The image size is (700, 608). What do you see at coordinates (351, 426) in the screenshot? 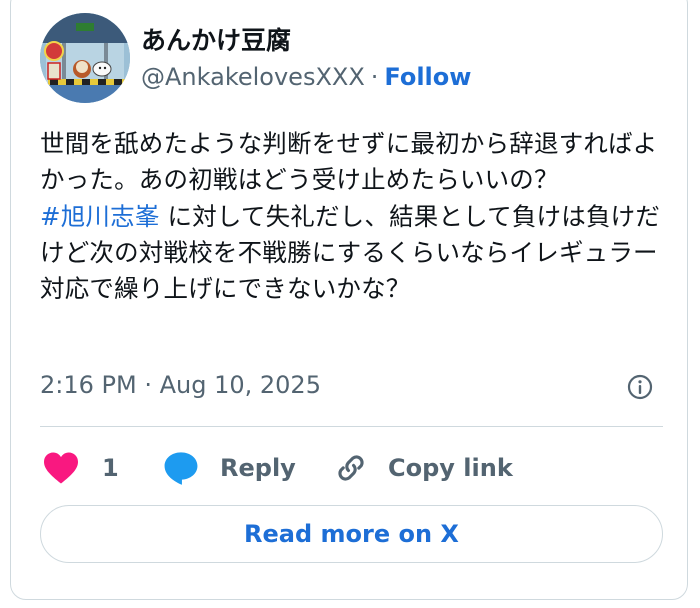
I see `divider` at bounding box center [351, 426].